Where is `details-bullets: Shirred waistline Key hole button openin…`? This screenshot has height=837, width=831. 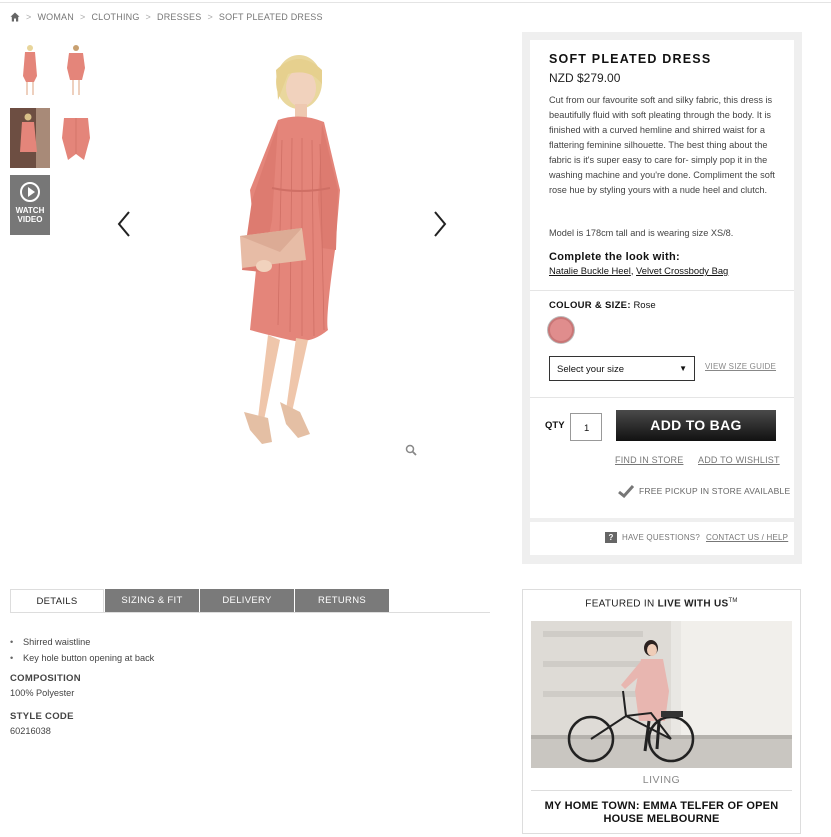
details-bullets: Shirred waistline Key hole button openin… is located at coordinates (82, 650).